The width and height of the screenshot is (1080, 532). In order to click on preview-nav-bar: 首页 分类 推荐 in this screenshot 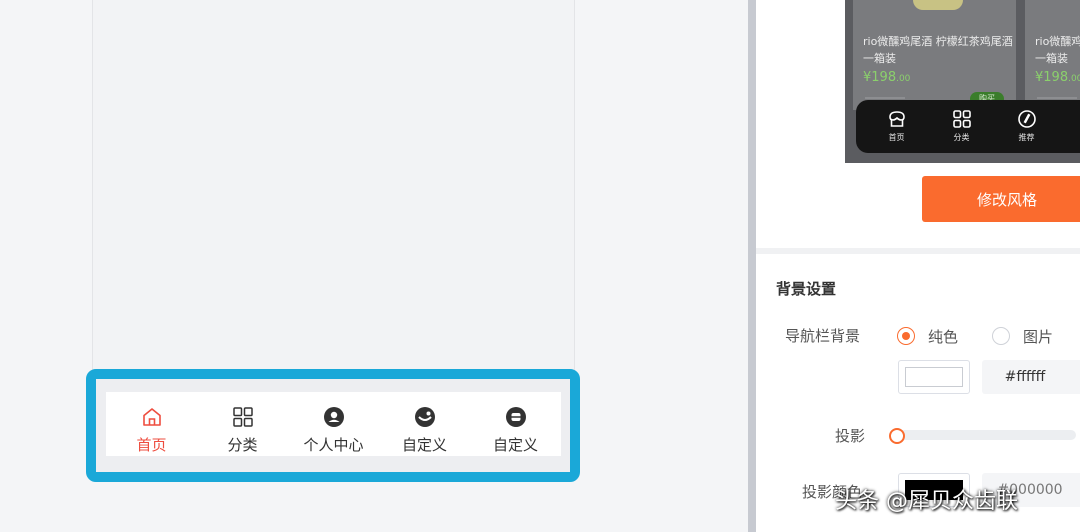, I will do `click(968, 126)`.